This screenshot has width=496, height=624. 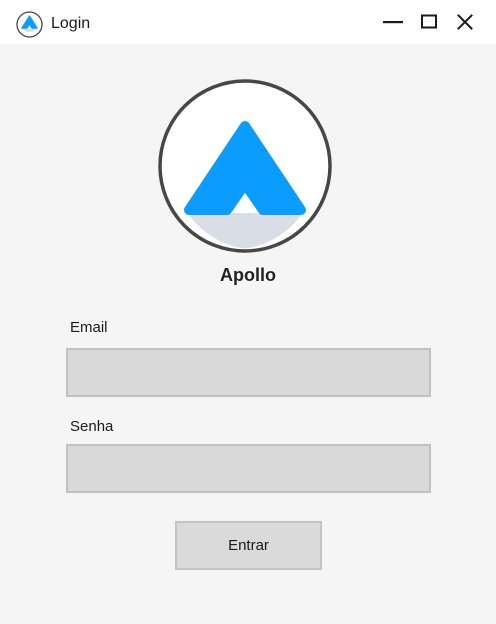 I want to click on app-name: Apollo, so click(x=248, y=275).